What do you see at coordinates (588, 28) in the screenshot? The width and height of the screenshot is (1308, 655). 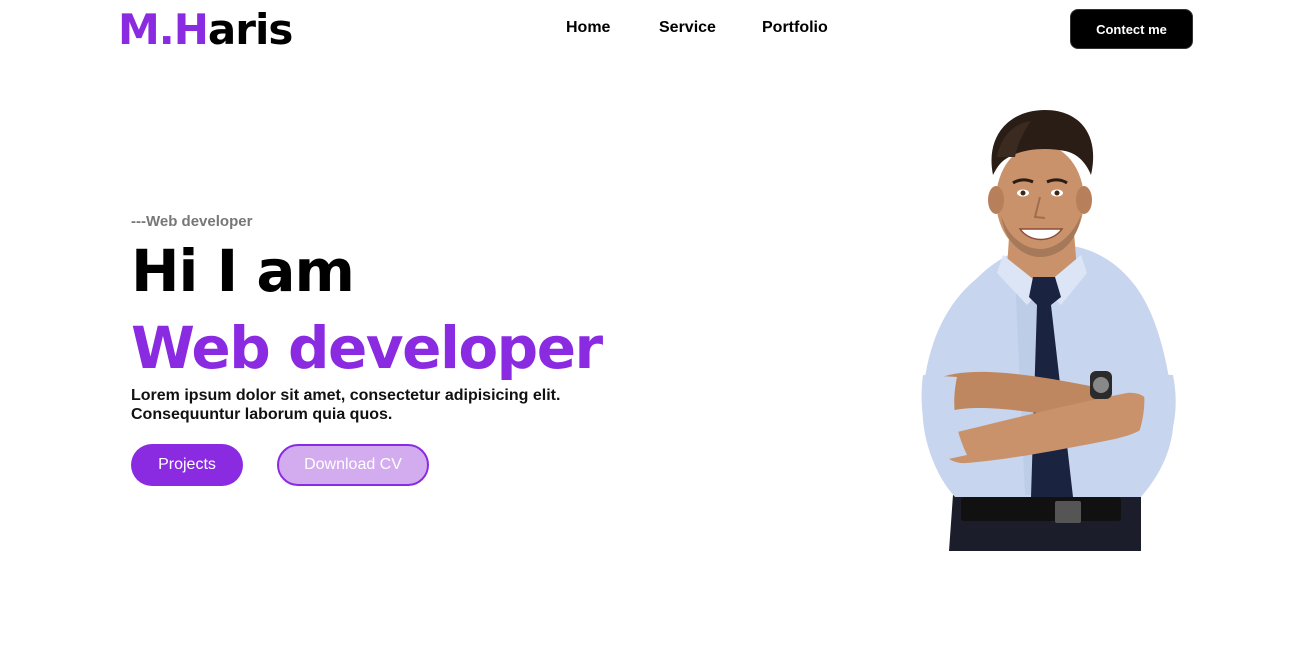 I see `nav-home-link: Home` at bounding box center [588, 28].